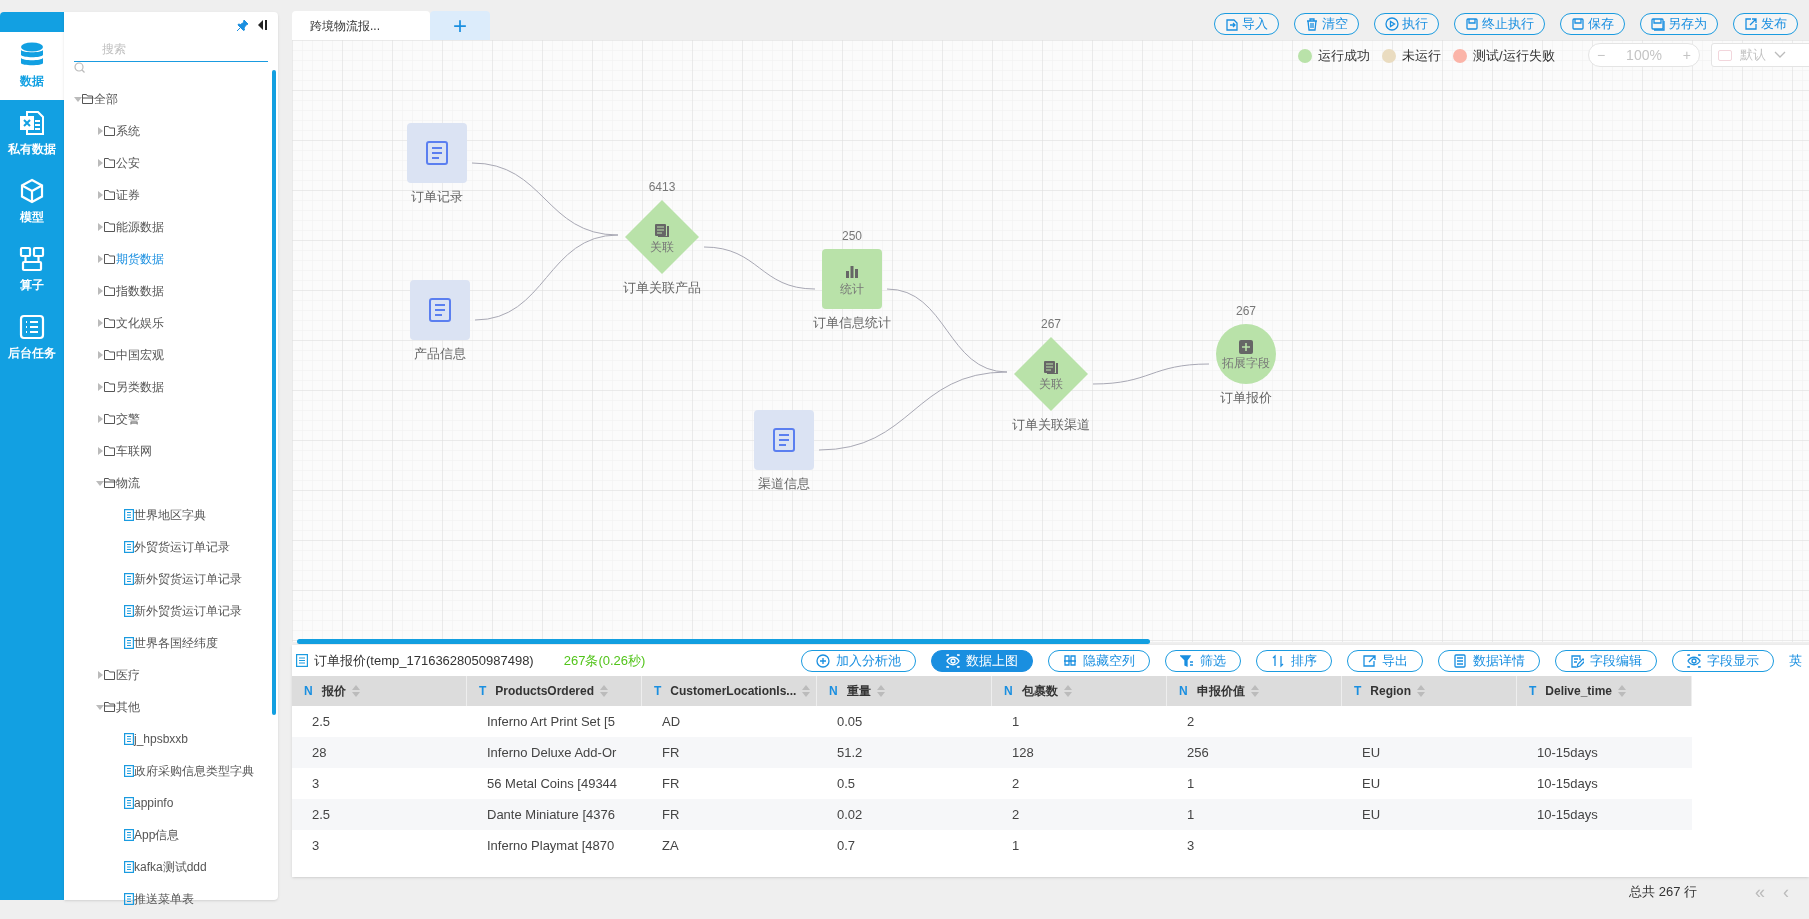  What do you see at coordinates (1294, 660) in the screenshot?
I see `action-button: 排序` at bounding box center [1294, 660].